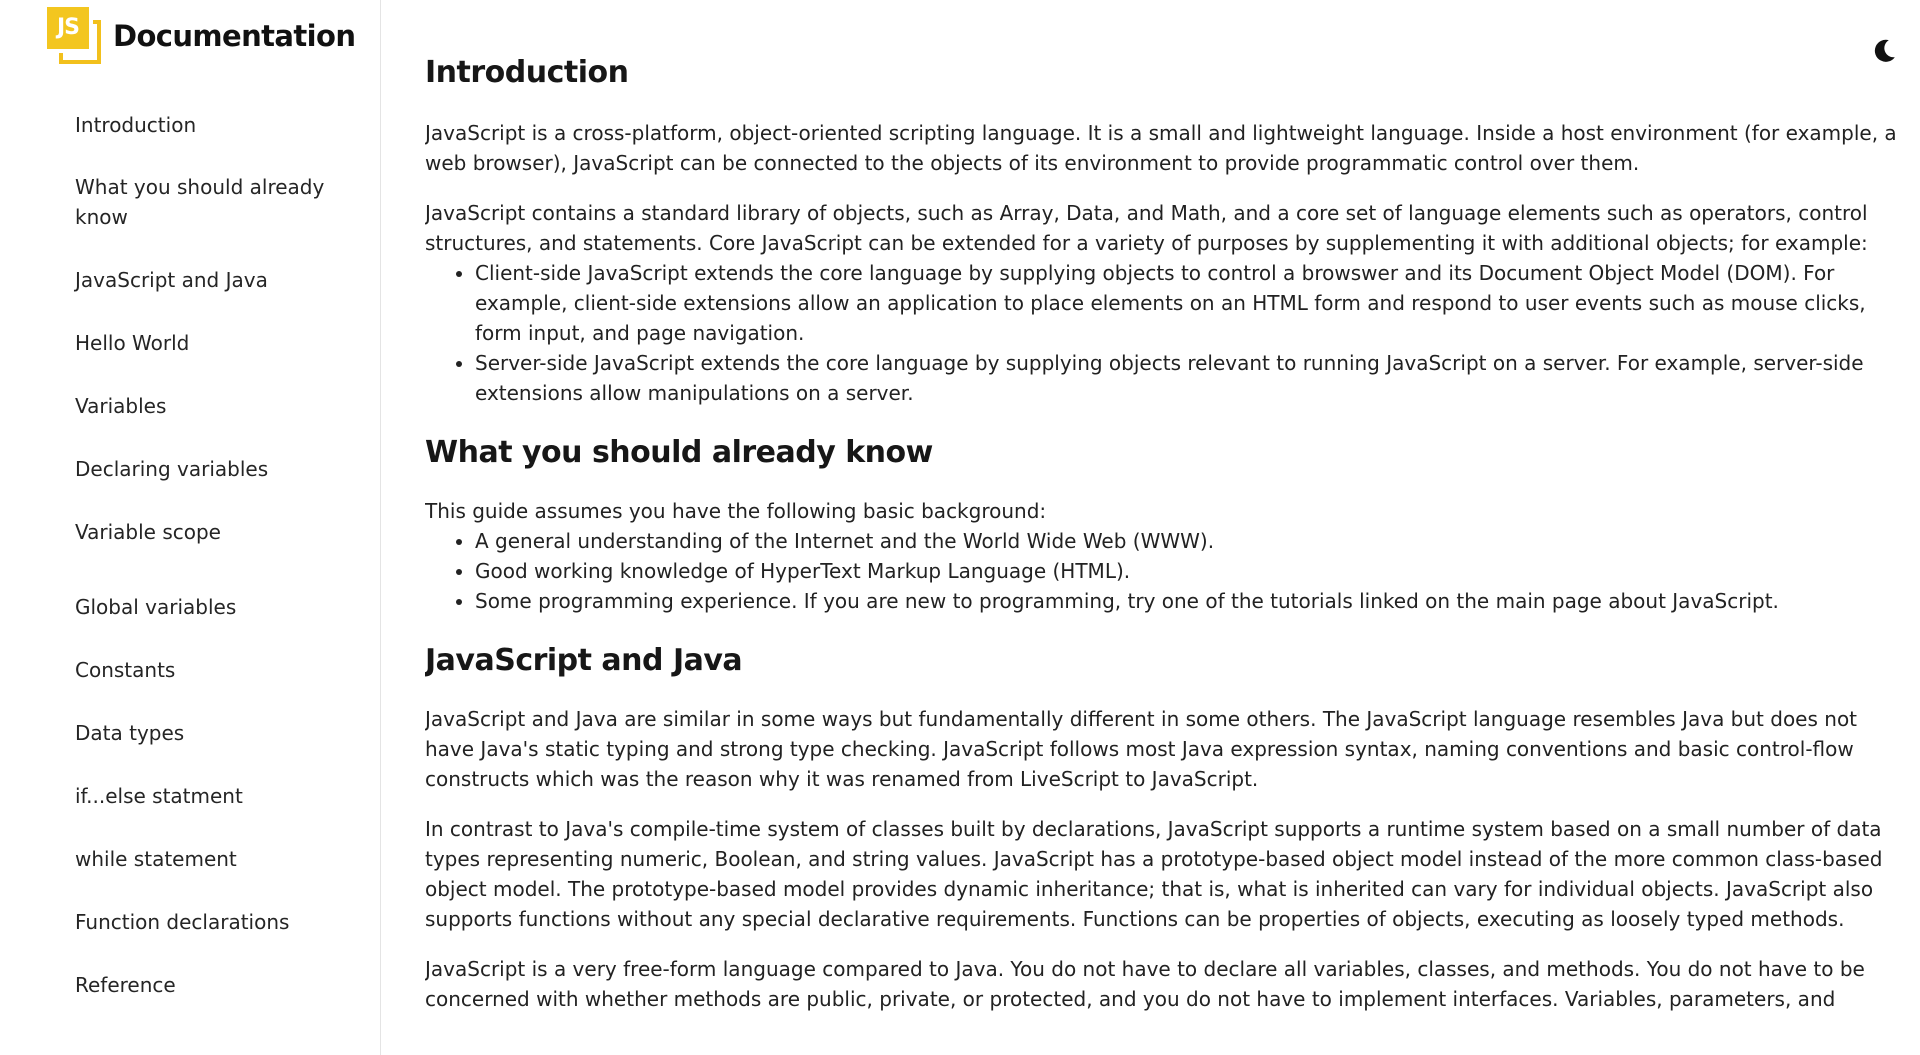  I want to click on sidebar-item-if-else-statement: if...else statment, so click(210, 796).